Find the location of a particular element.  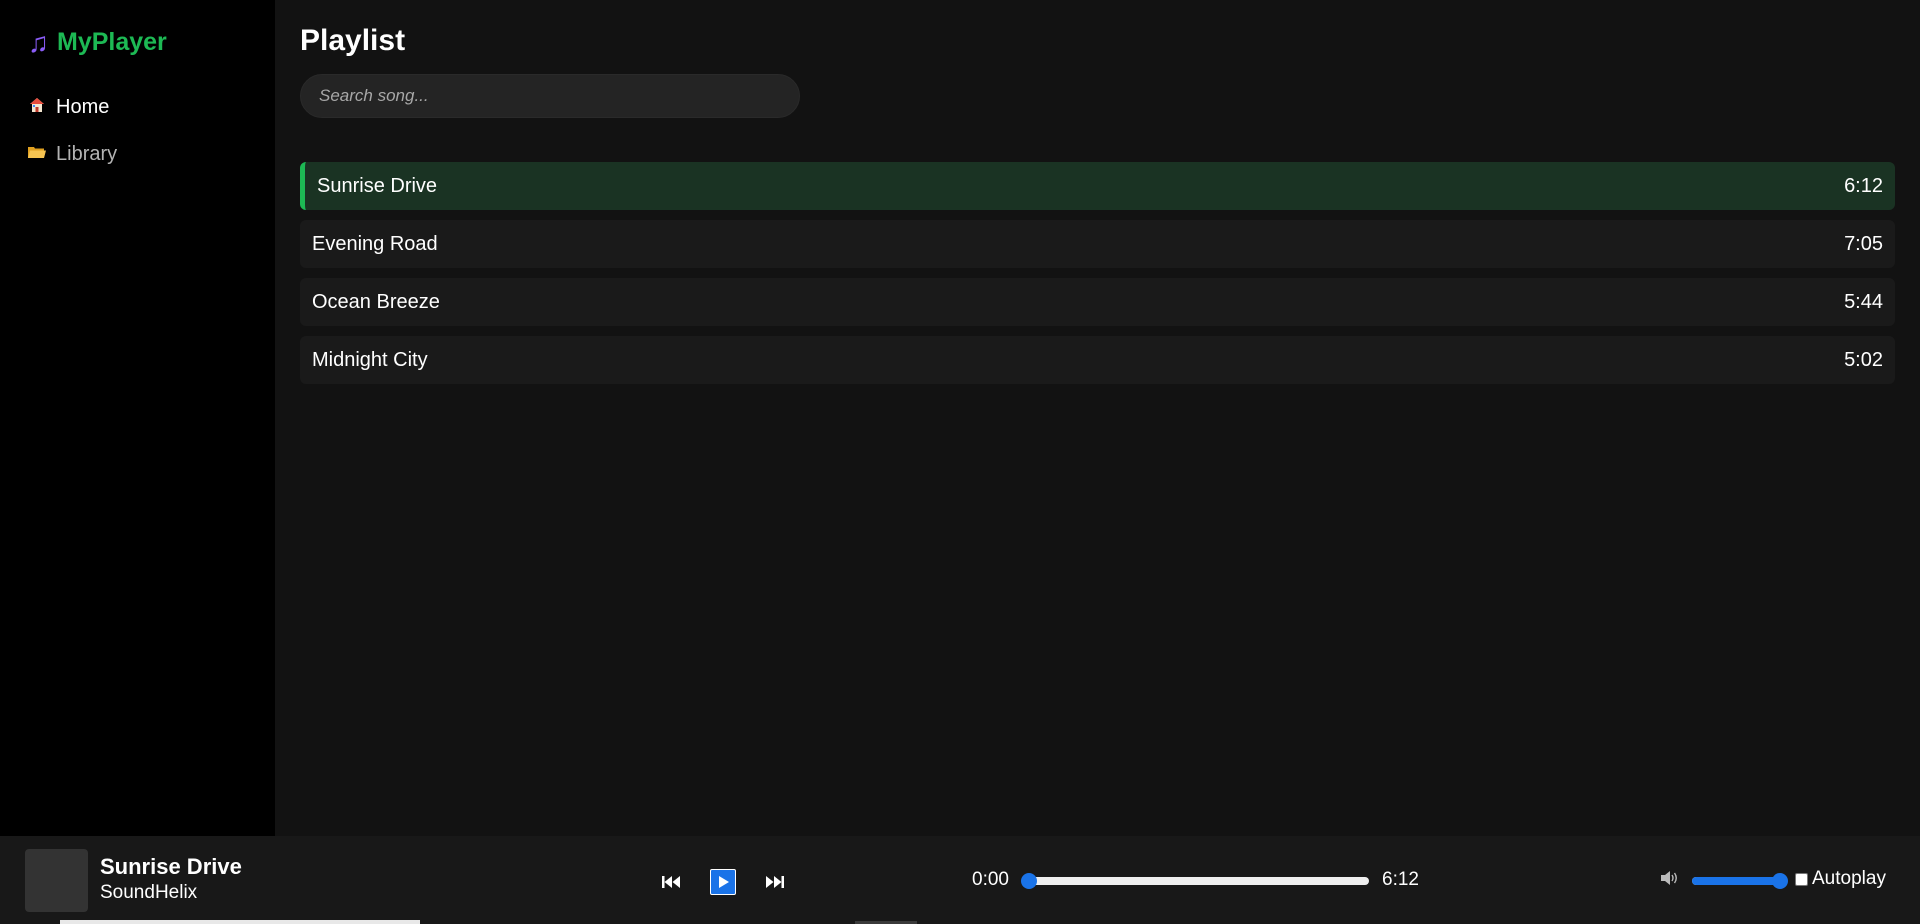

track-title: Evening Road is located at coordinates (375, 243).